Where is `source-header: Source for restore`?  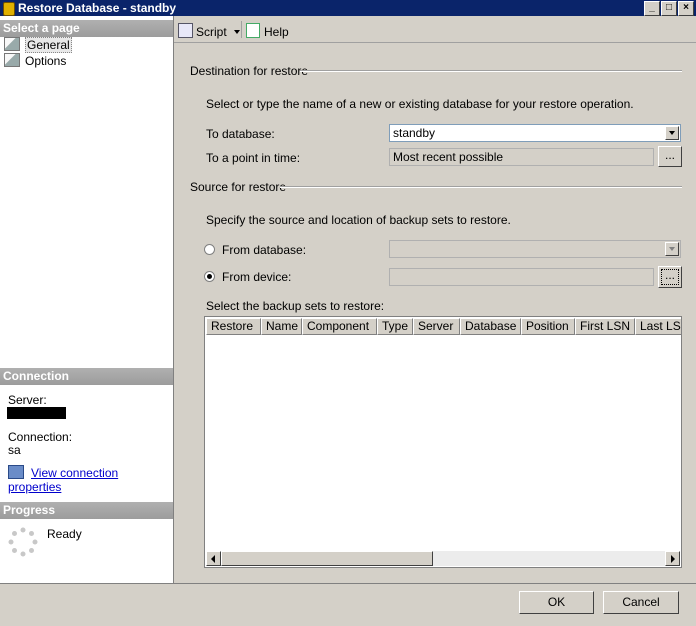 source-header: Source for restore is located at coordinates (238, 187).